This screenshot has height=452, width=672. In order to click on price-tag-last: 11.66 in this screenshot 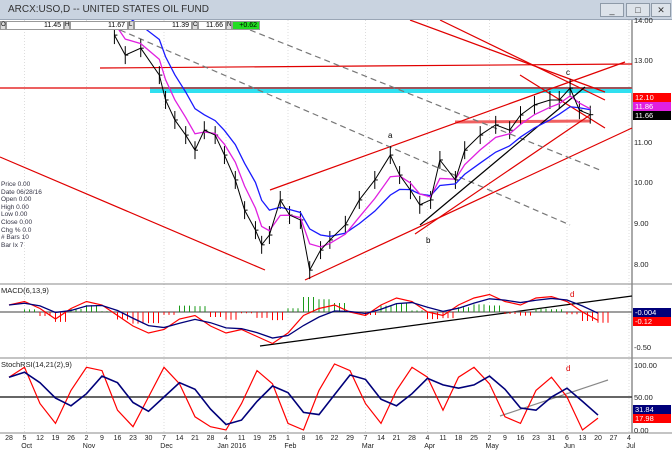, I will do `click(652, 115)`.